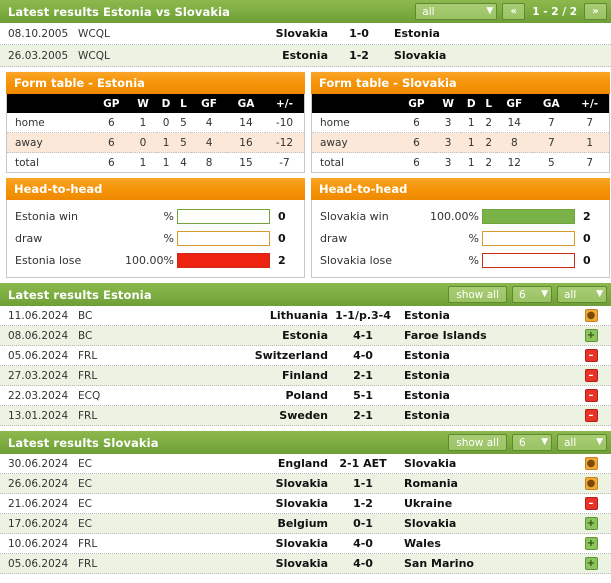 The image size is (611, 583). What do you see at coordinates (477, 442) in the screenshot?
I see `show-all-button-slovakia: show all` at bounding box center [477, 442].